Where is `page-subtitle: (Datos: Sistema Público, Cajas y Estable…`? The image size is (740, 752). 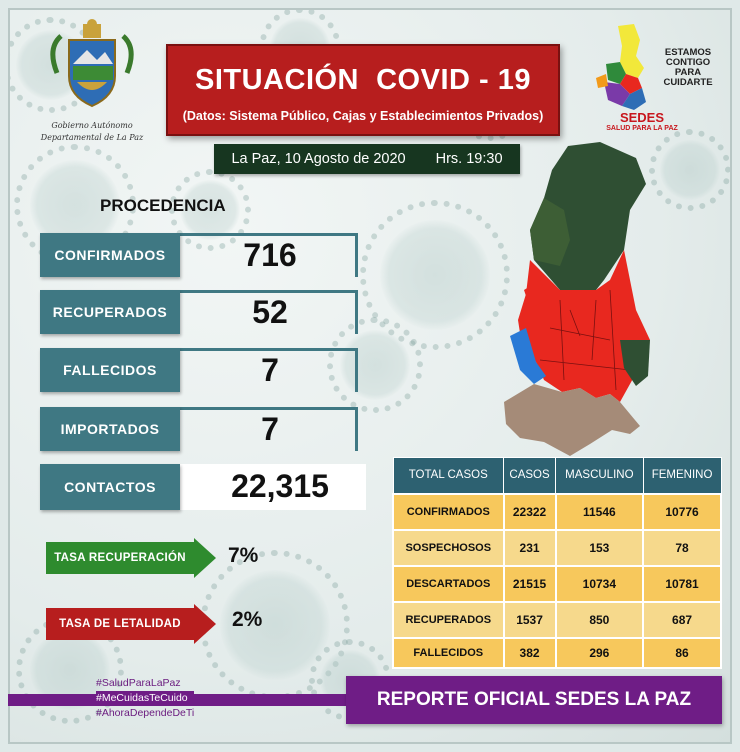 page-subtitle: (Datos: Sistema Público, Cajas y Estable… is located at coordinates (363, 116).